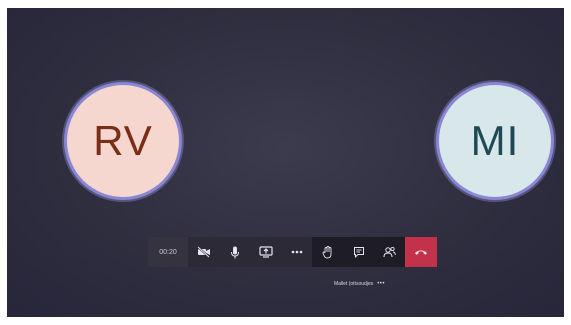  I want to click on caption-more-button: •••, so click(381, 284).